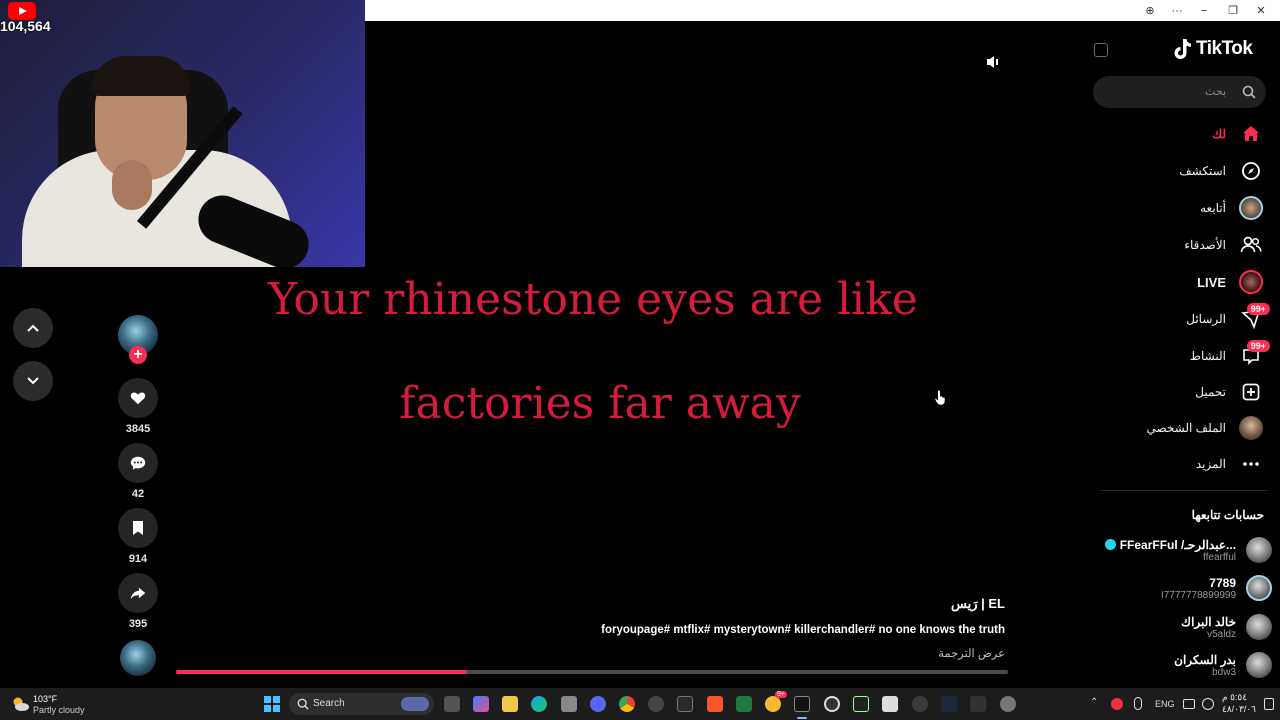  What do you see at coordinates (1251, 282) in the screenshot?
I see `live-icon` at bounding box center [1251, 282].